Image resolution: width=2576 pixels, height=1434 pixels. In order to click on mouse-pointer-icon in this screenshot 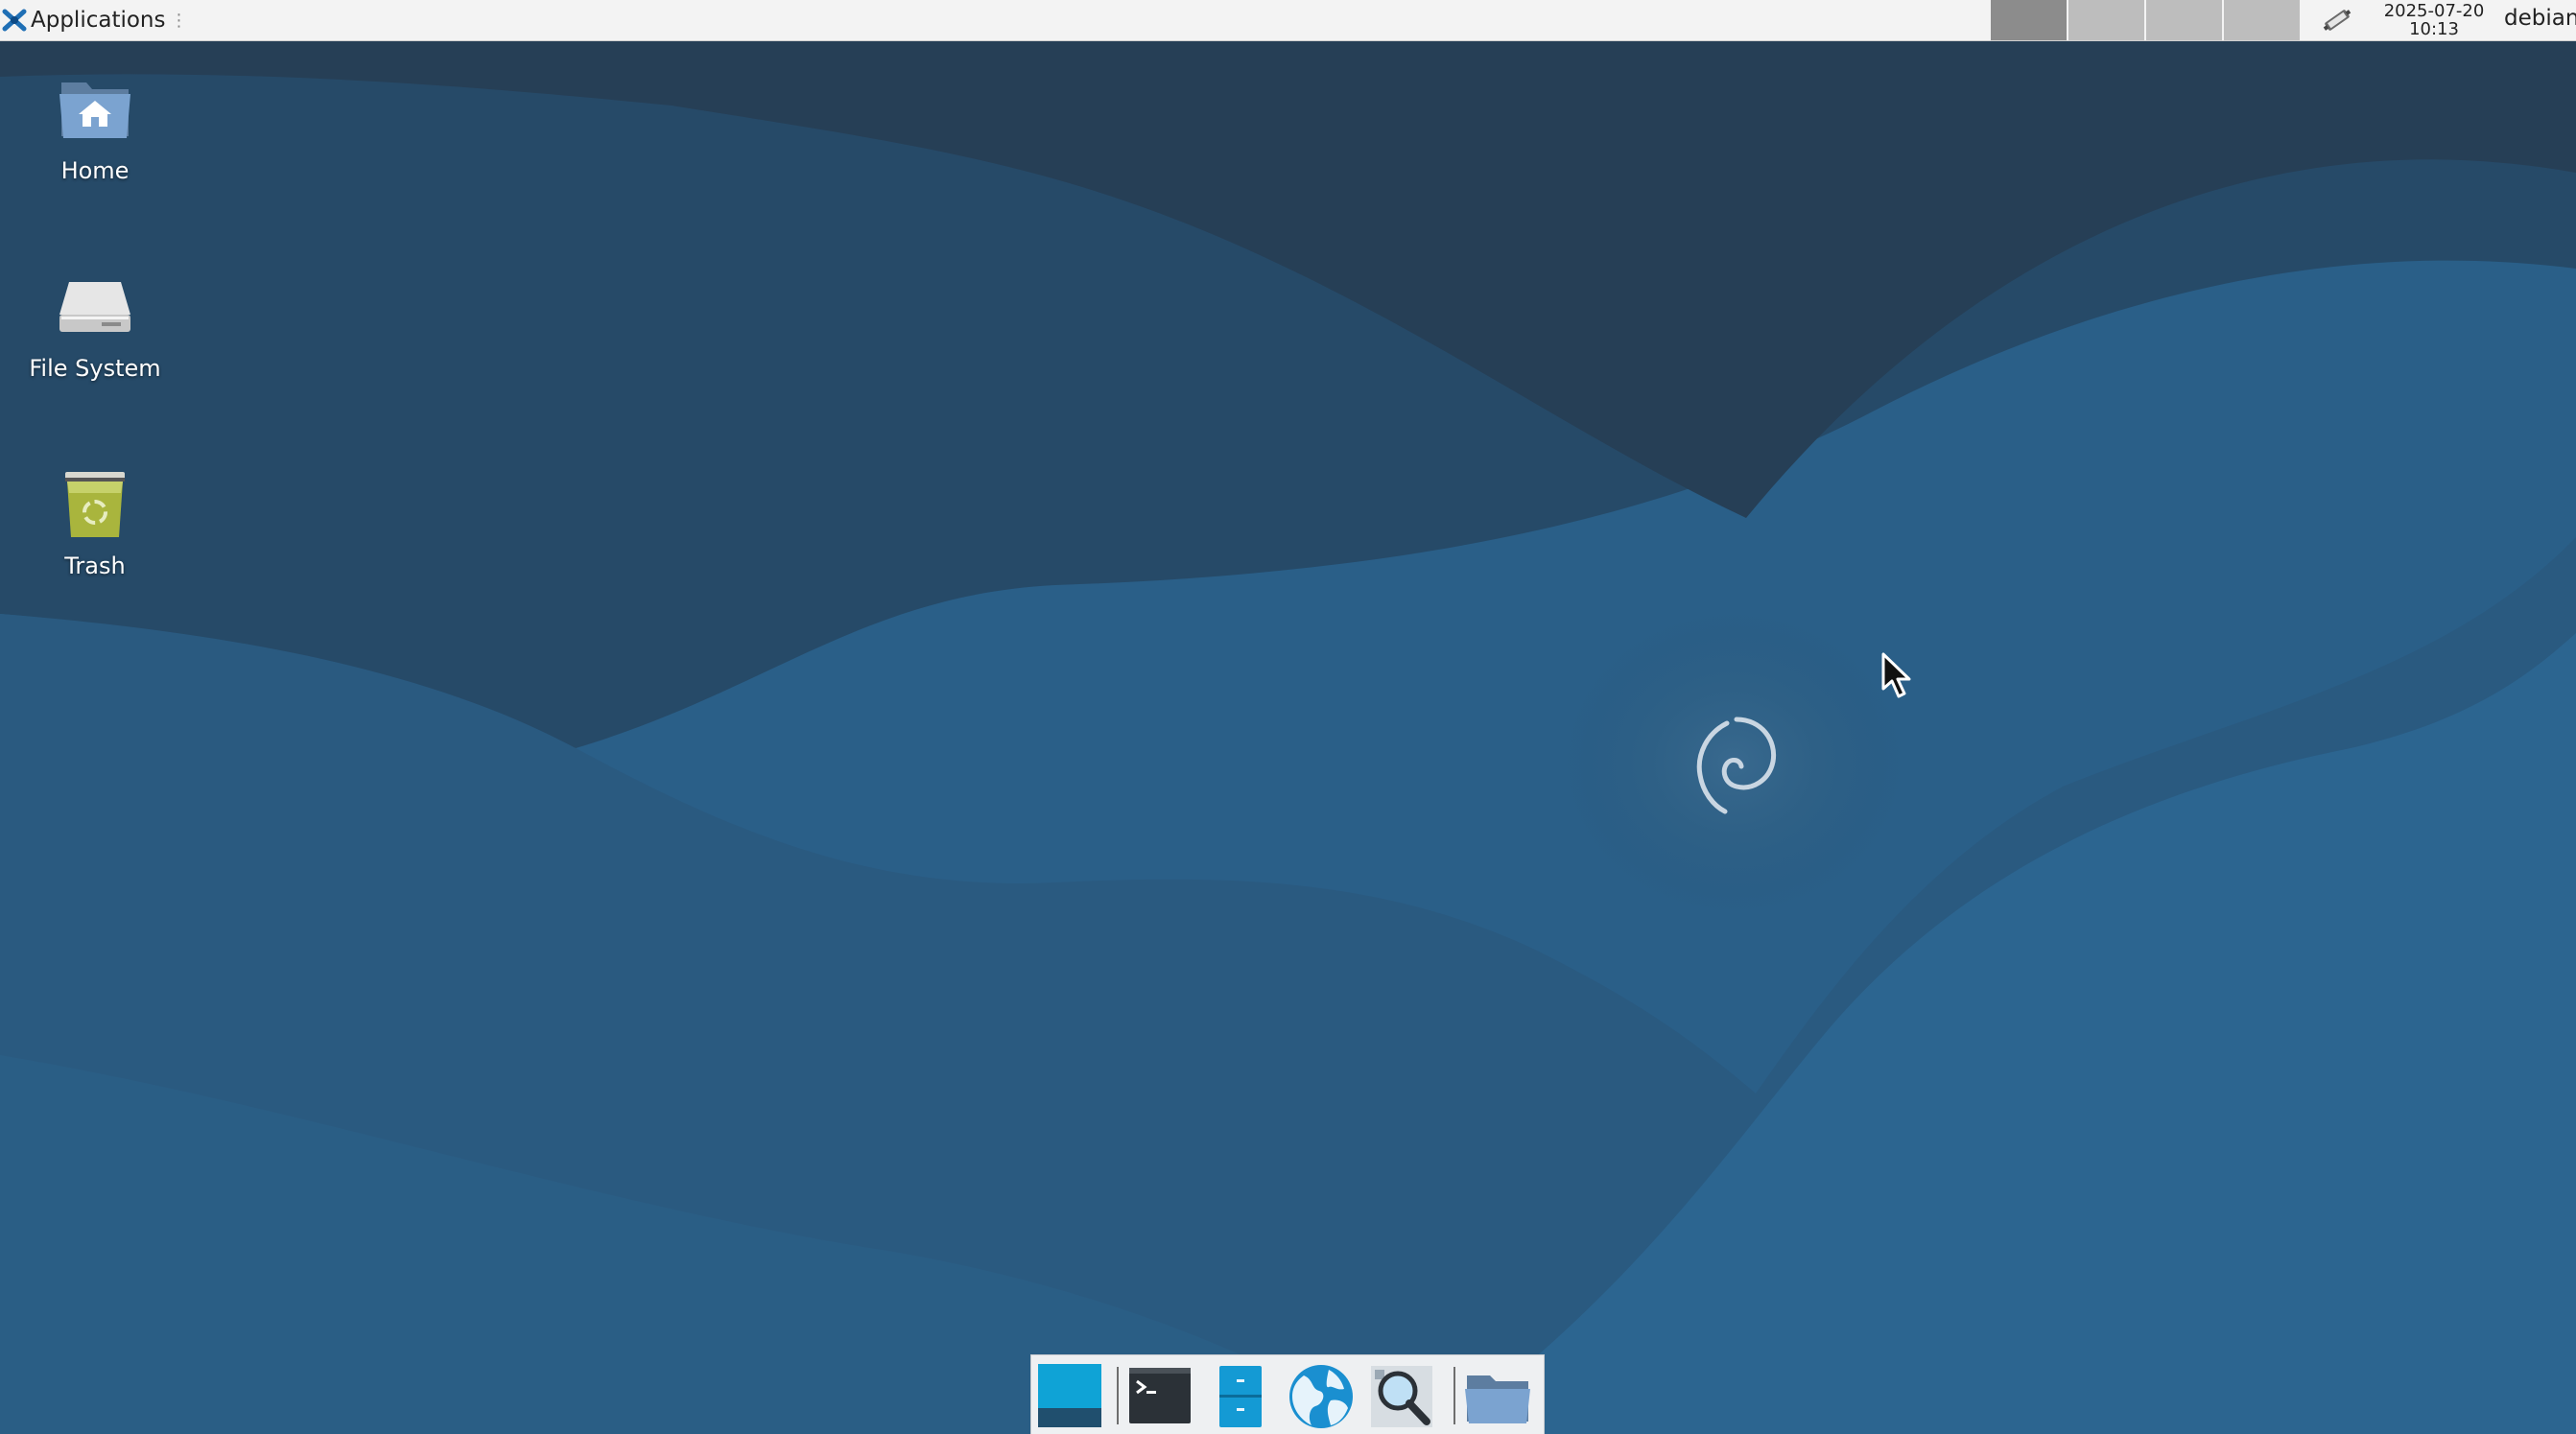, I will do `click(1896, 675)`.